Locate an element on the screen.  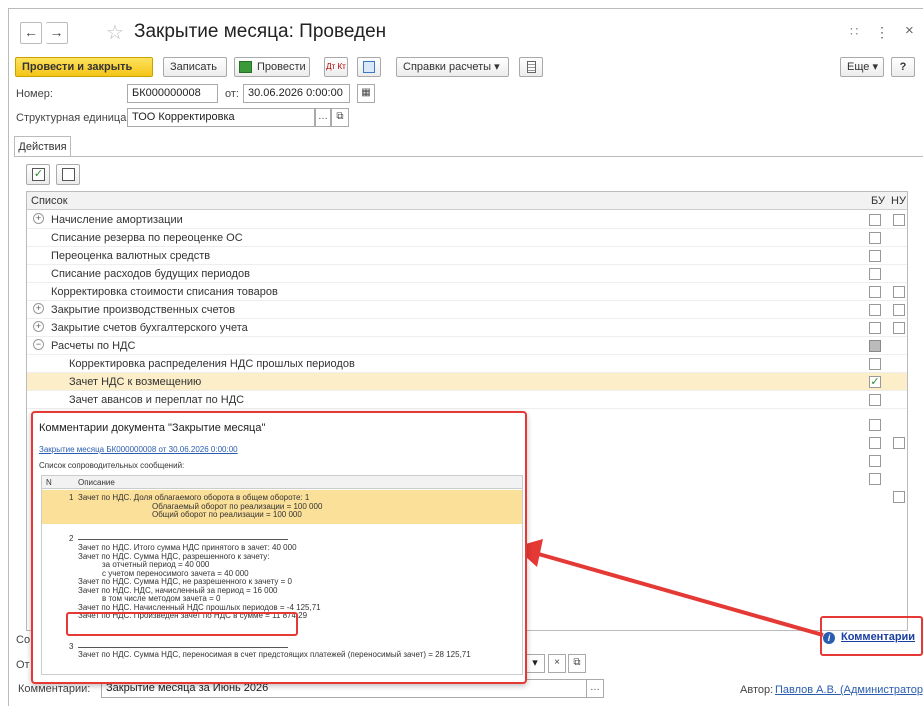
tab-divider is located at coordinates (468, 156).